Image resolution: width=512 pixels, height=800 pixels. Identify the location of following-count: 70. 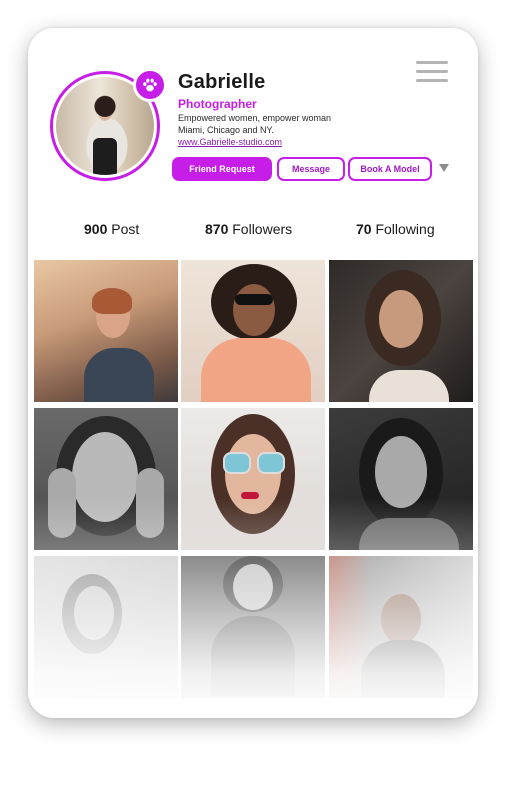
(364, 229).